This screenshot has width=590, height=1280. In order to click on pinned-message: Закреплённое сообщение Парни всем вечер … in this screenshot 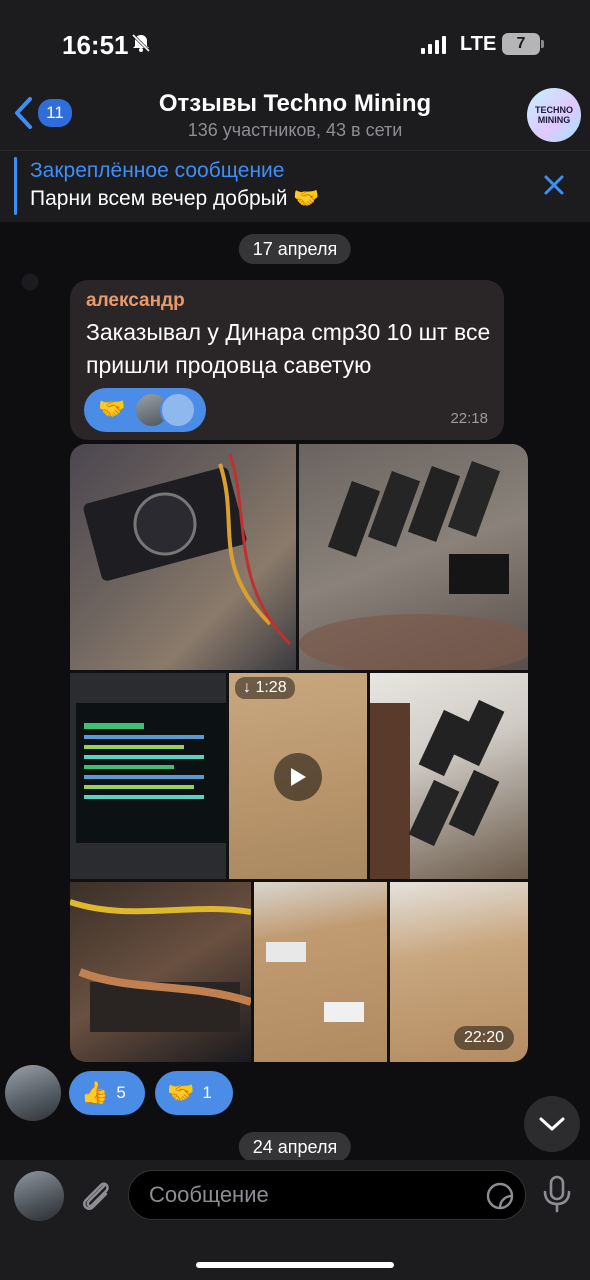, I will do `click(295, 186)`.